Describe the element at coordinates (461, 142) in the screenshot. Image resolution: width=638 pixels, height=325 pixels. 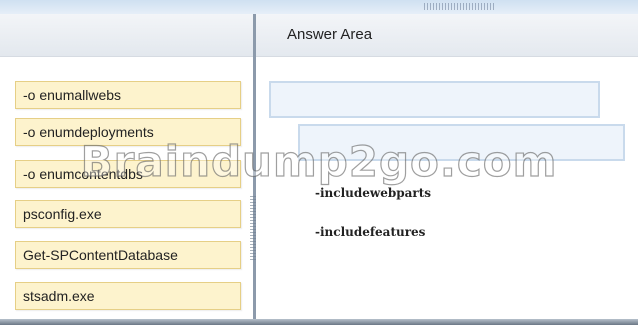
I see `answer-slot-operation` at that location.